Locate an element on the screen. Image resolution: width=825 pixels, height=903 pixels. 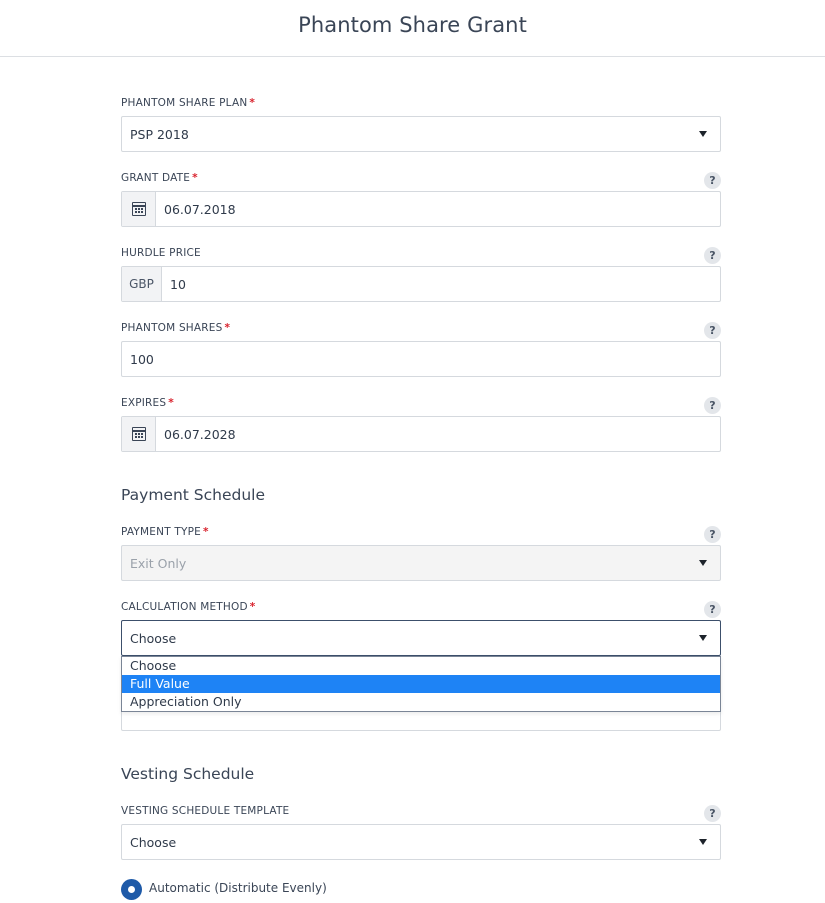
vesting-template-label: VESTING SCHEDULE TEMPLATE is located at coordinates (205, 811).